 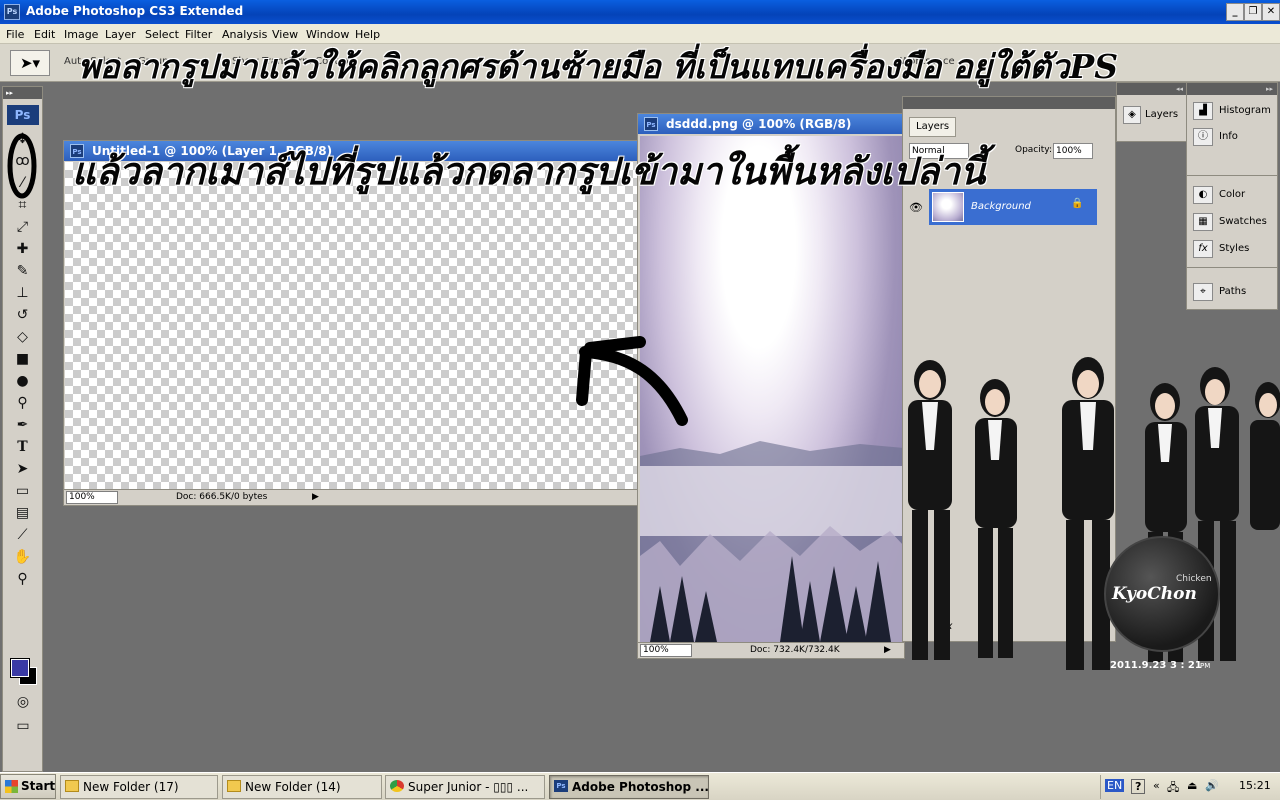 What do you see at coordinates (1205, 666) in the screenshot?
I see `clock-ampm: PM` at bounding box center [1205, 666].